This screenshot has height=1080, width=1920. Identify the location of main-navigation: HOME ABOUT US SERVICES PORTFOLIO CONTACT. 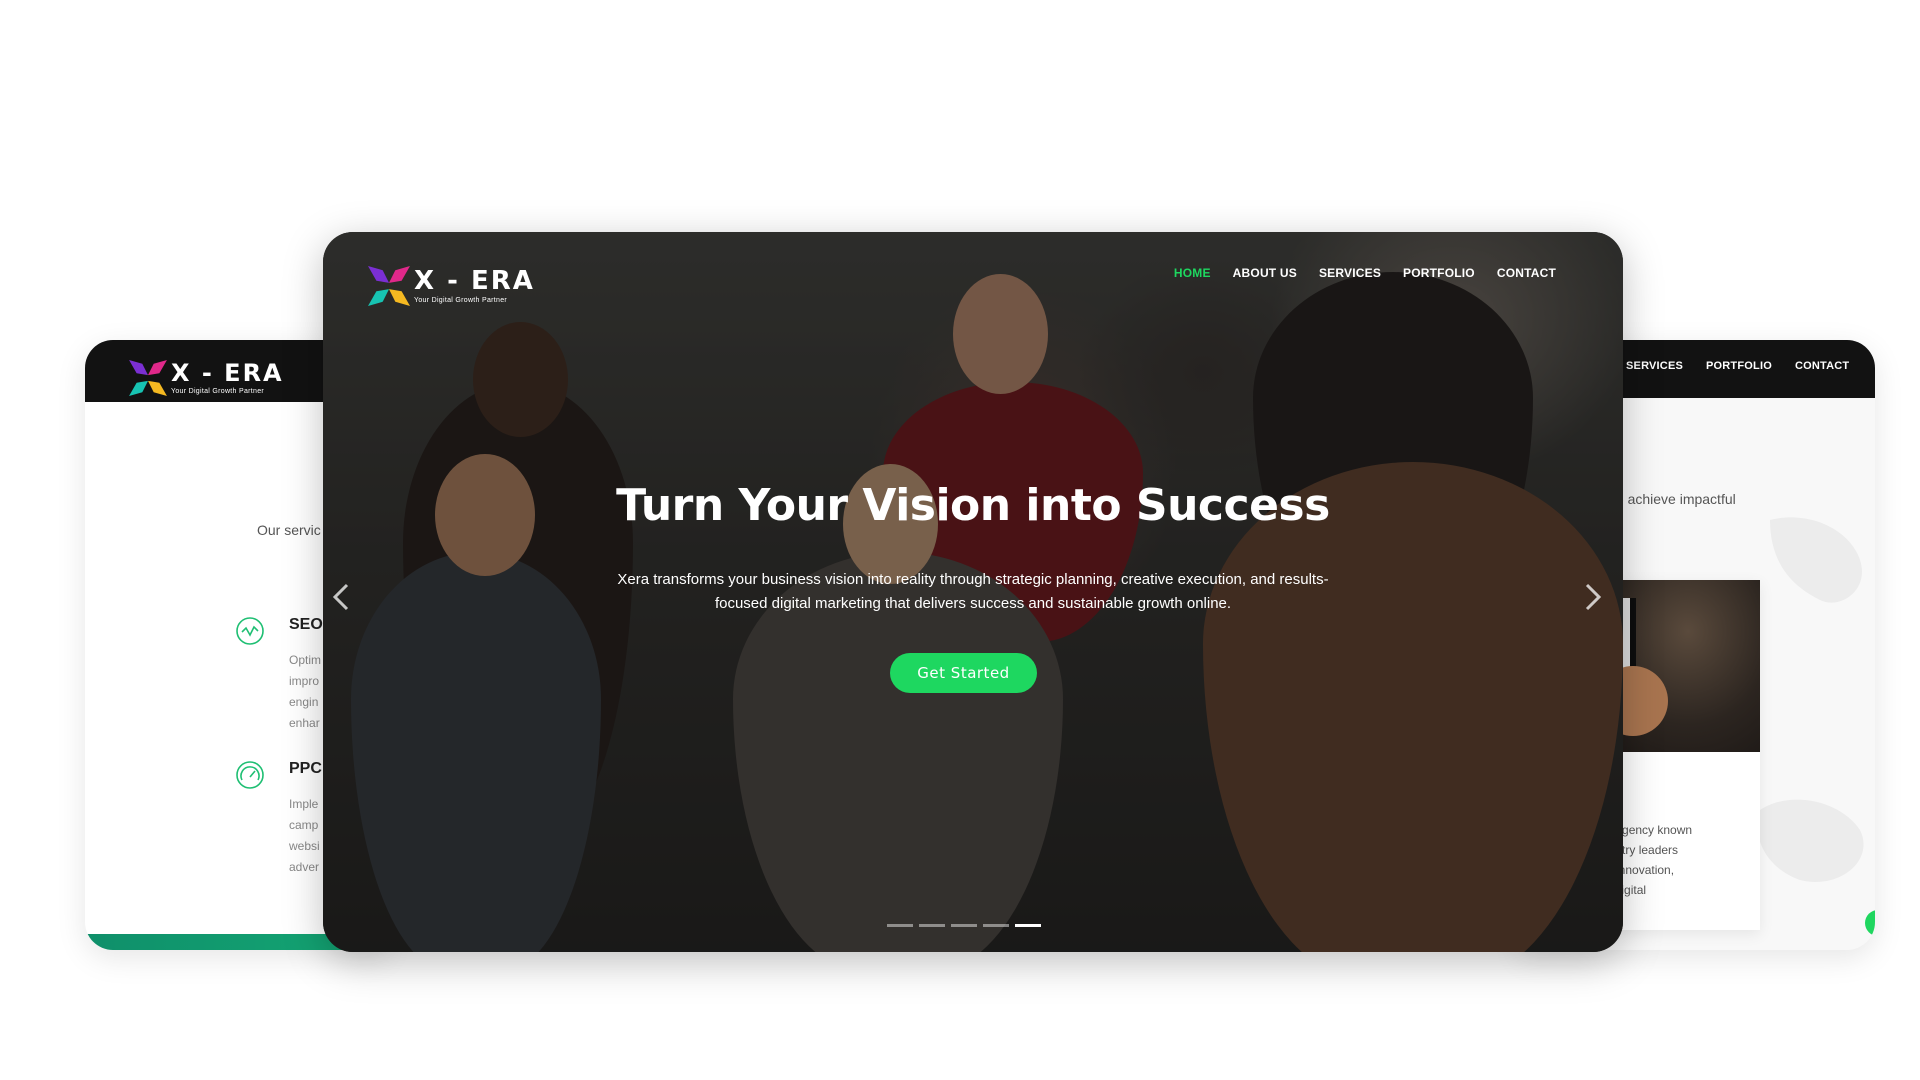
(1365, 273).